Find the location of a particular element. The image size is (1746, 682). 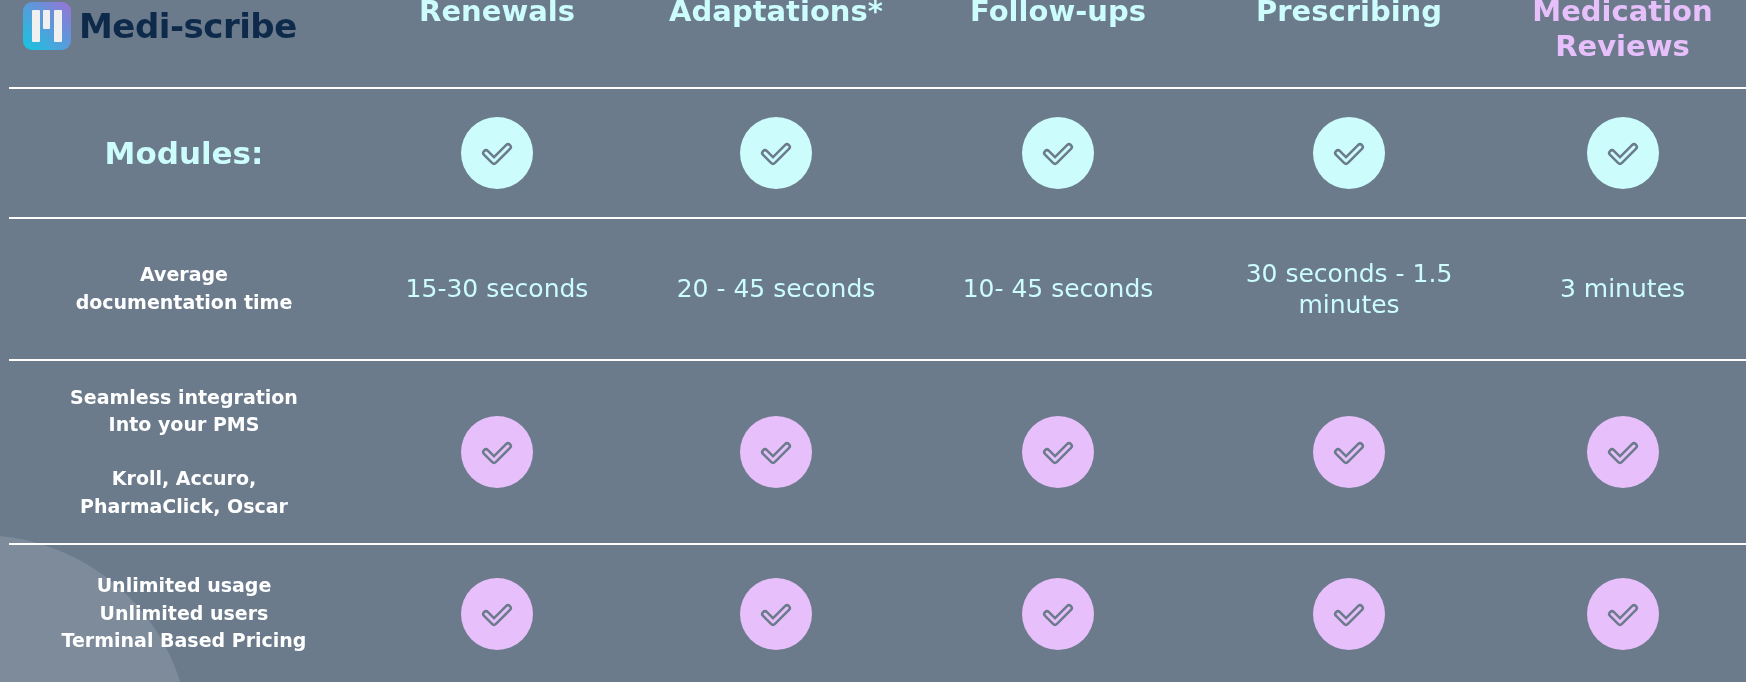

logo-icon is located at coordinates (47, 26).